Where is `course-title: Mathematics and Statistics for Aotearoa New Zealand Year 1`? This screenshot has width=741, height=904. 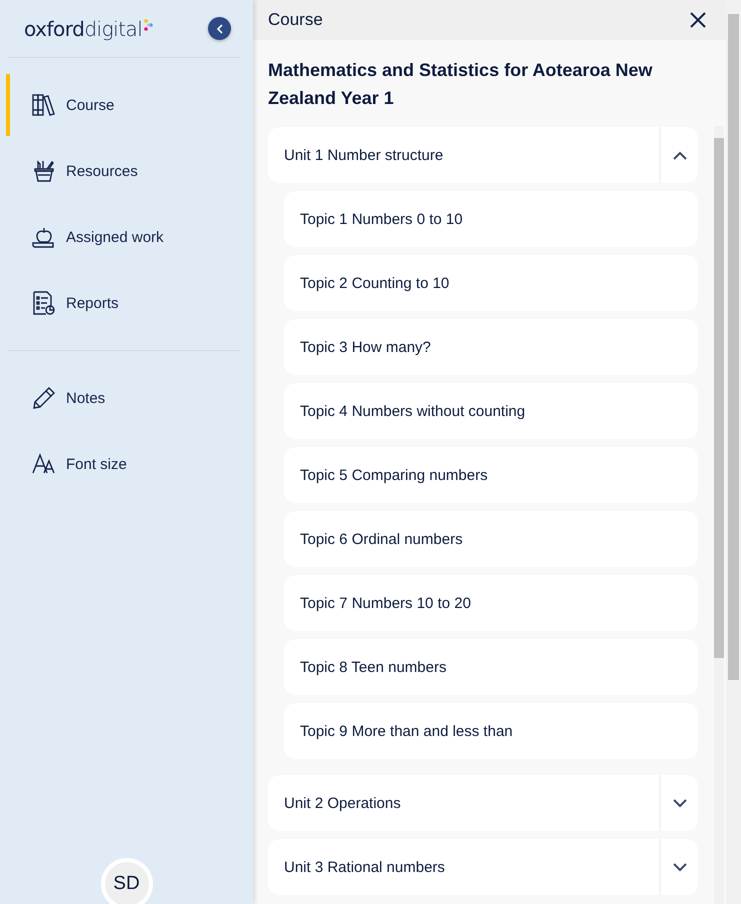 course-title: Mathematics and Statistics for Aotearoa New Zealand Year 1 is located at coordinates (461, 84).